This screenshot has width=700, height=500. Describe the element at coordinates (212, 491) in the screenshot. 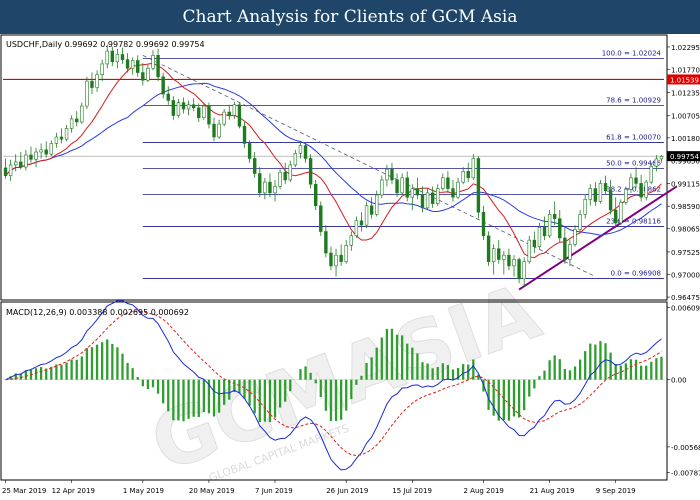

I see `date-tick-label: 20 May 2019` at that location.